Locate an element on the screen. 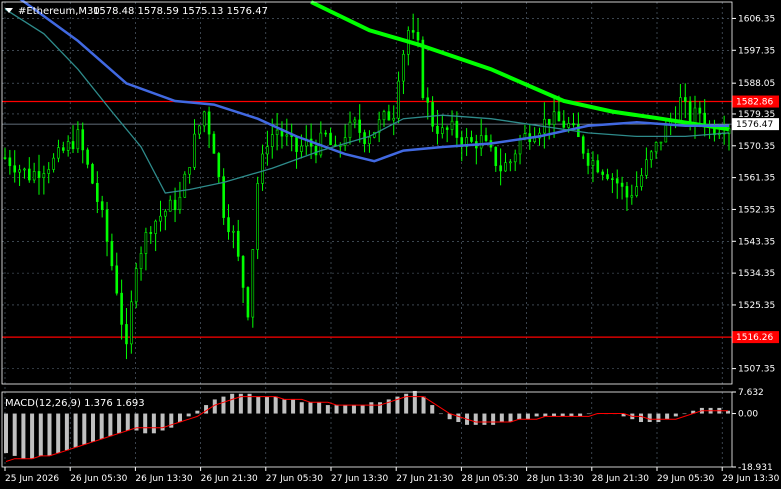  y-tick-label: 1534.35 is located at coordinates (756, 274).